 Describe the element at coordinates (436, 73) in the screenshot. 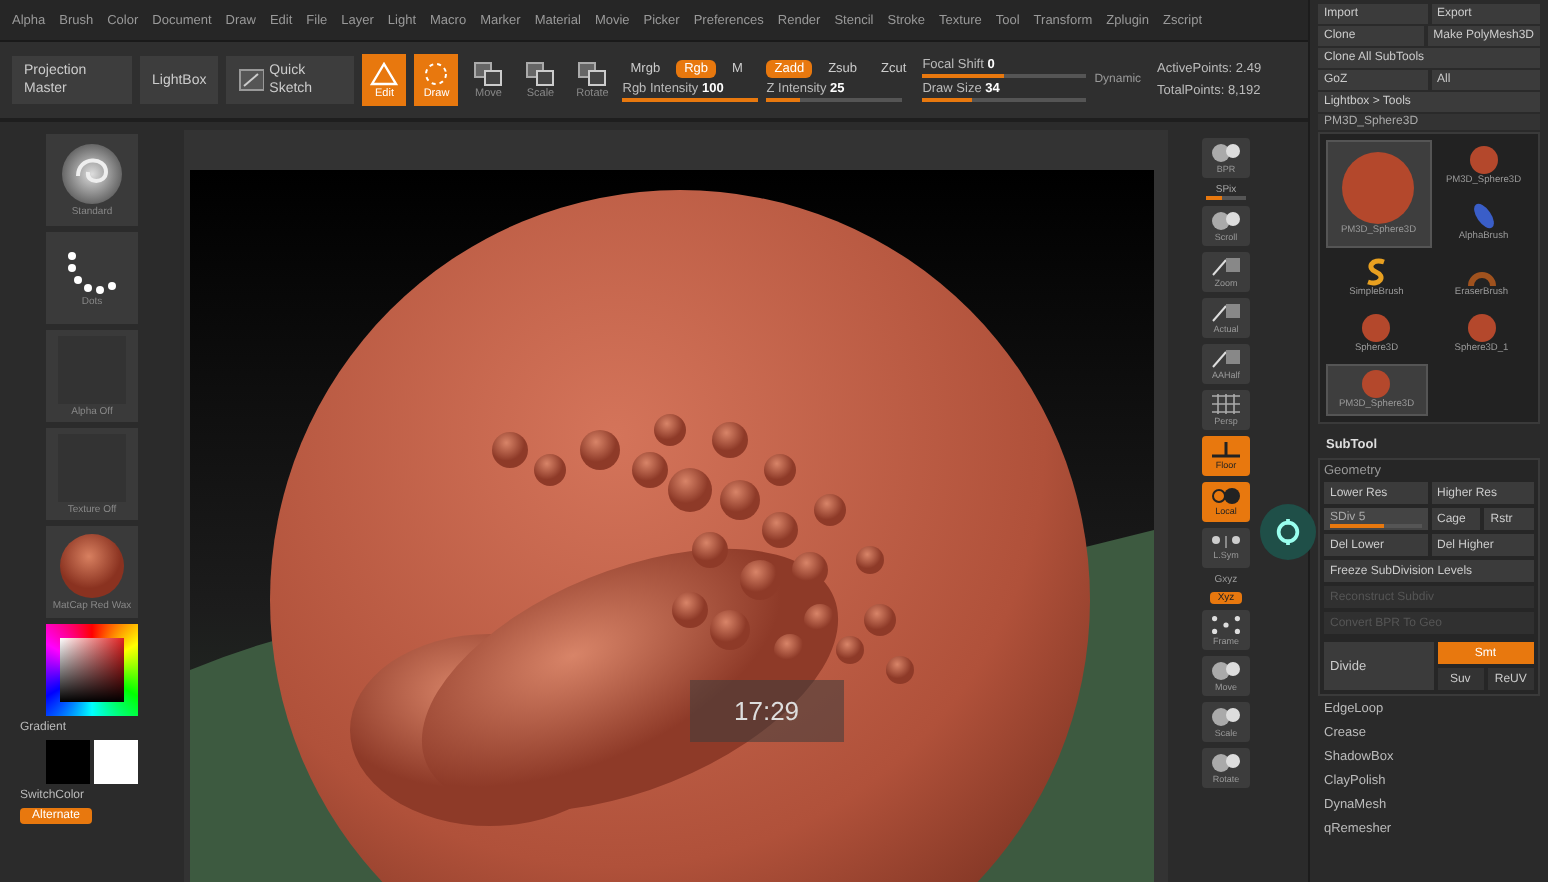

I see `dashed-circle-icon` at that location.